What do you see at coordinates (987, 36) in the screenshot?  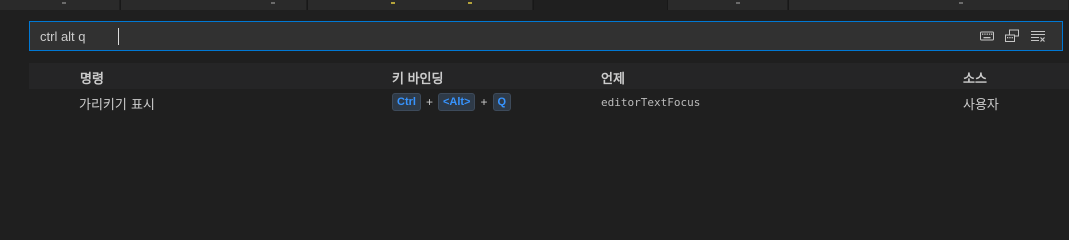 I see `keyboard-icon` at bounding box center [987, 36].